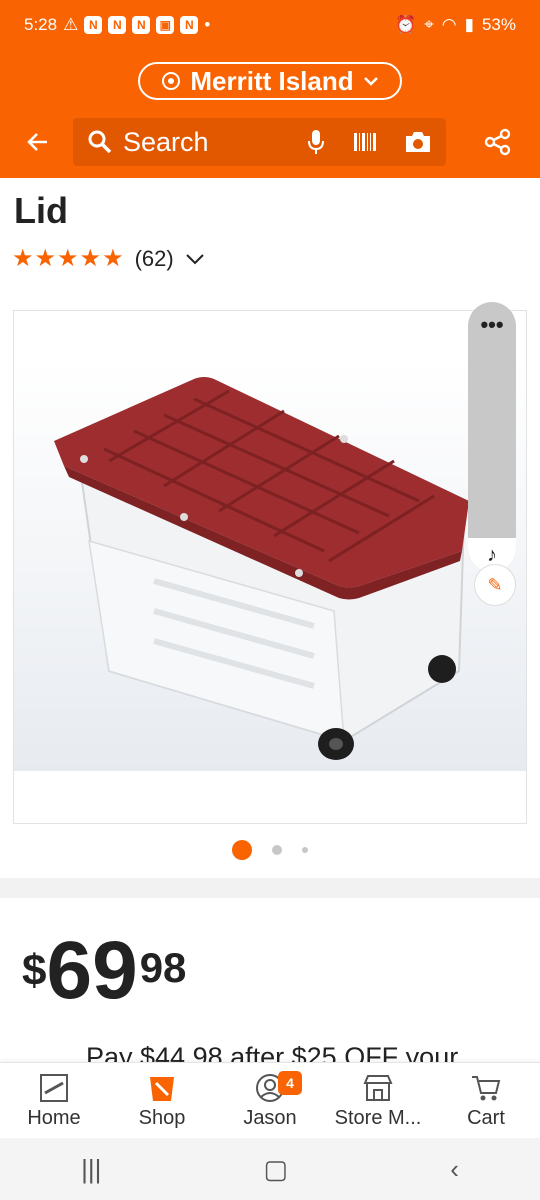  Describe the element at coordinates (492, 437) in the screenshot. I see `floating-panel: ••• ♪` at that location.